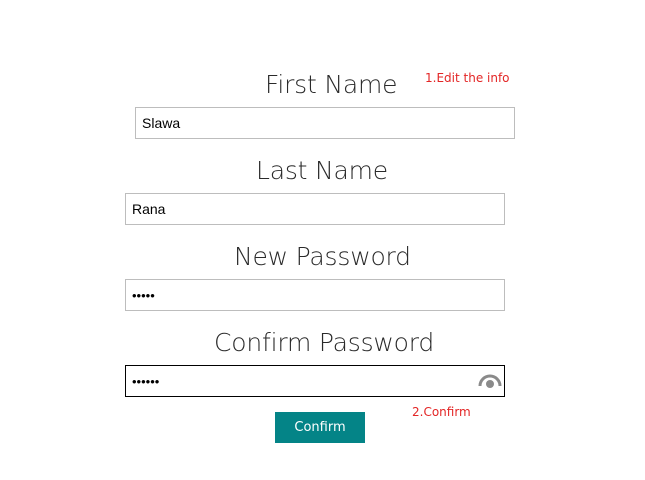  Describe the element at coordinates (467, 78) in the screenshot. I see `step1-annotation: 1.Edit the info` at that location.